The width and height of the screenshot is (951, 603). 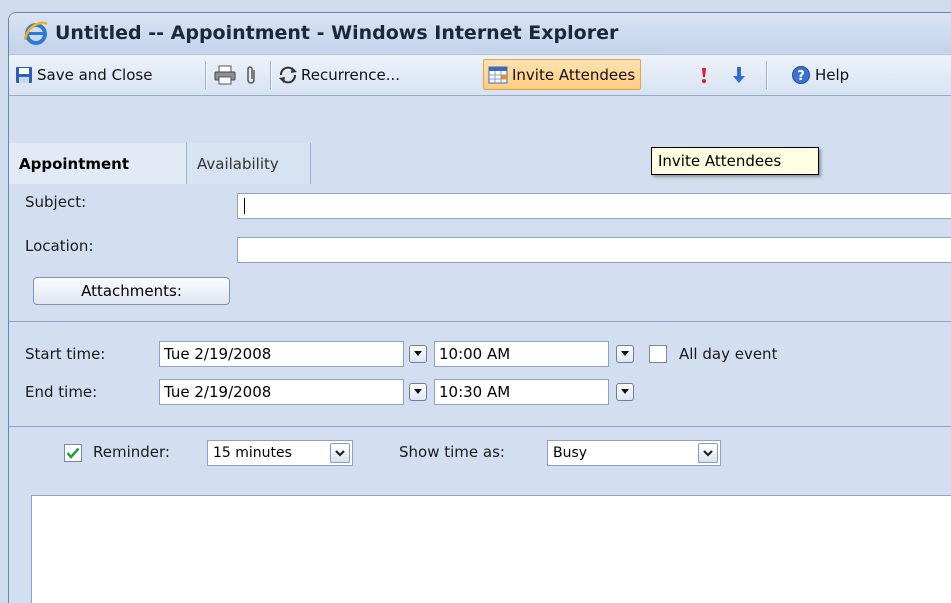 What do you see at coordinates (498, 74) in the screenshot?
I see `calendar-grid-icon` at bounding box center [498, 74].